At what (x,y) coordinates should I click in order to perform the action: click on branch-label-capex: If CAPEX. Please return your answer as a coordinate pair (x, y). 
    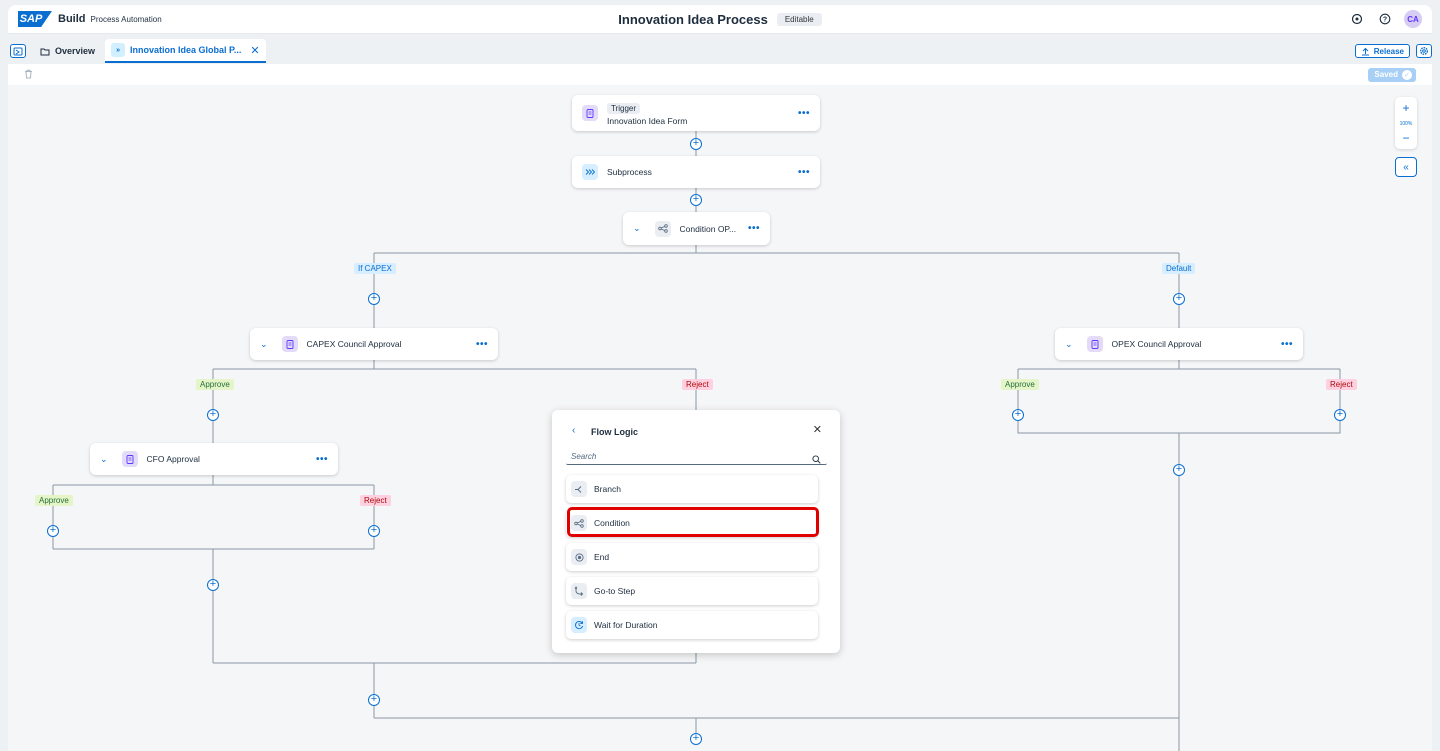
    Looking at the image, I should click on (375, 268).